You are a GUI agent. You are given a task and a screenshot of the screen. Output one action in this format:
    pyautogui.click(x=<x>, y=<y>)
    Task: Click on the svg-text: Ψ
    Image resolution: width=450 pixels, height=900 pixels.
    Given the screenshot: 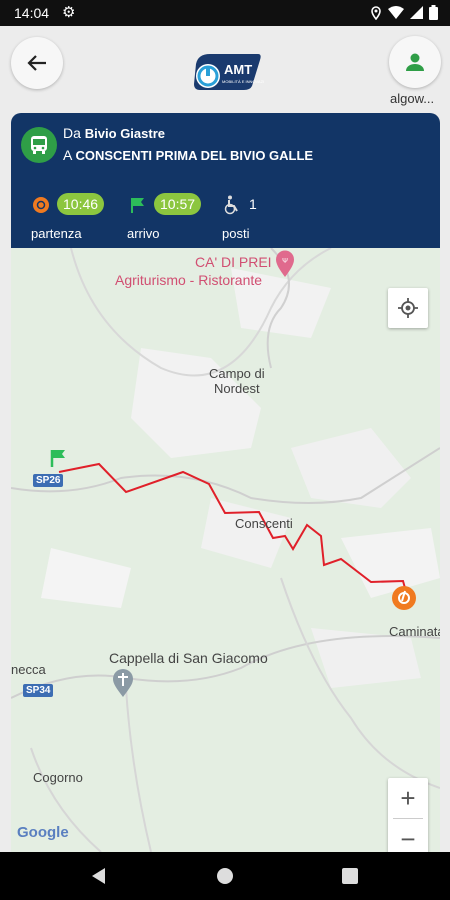 What is the action you would take?
    pyautogui.click(x=285, y=261)
    